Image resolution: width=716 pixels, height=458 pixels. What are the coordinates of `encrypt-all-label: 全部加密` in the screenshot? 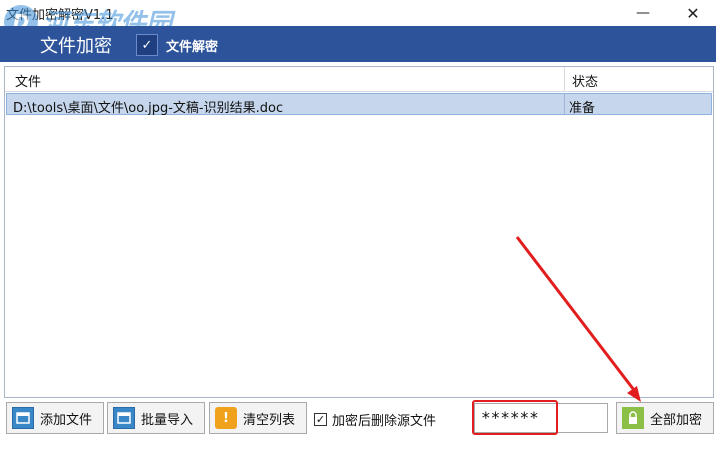 It's located at (676, 420).